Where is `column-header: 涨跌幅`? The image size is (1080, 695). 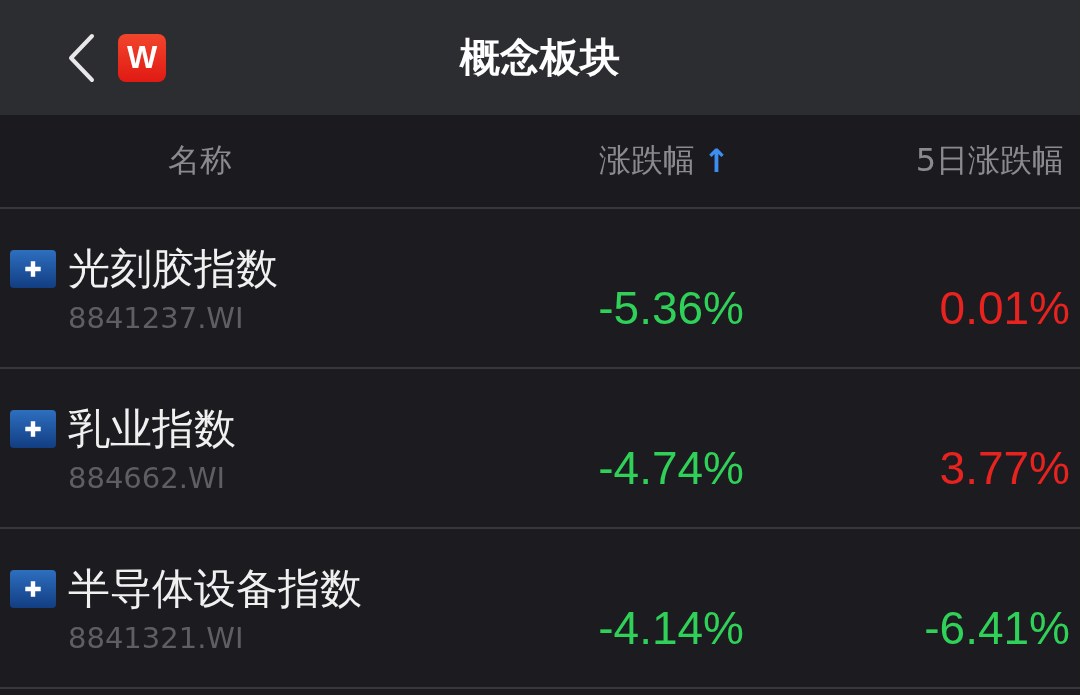
column-header: 涨跌幅 is located at coordinates (647, 161).